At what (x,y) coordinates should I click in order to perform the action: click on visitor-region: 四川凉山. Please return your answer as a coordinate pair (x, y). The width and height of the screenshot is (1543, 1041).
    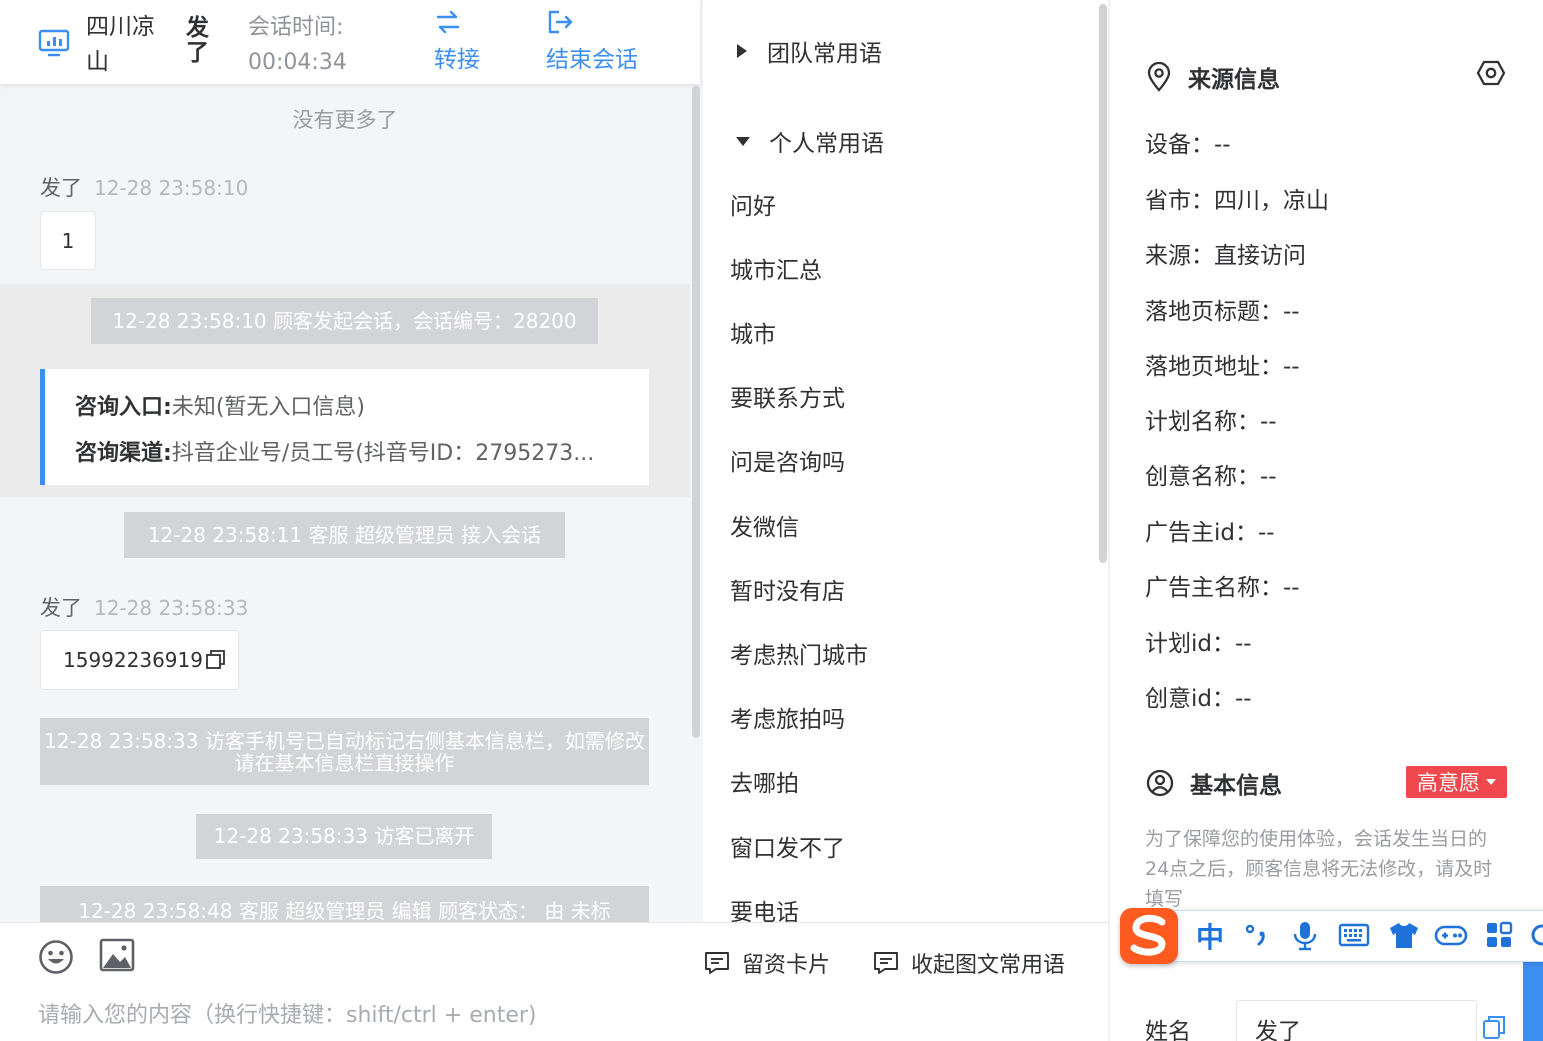
    Looking at the image, I should click on (120, 44).